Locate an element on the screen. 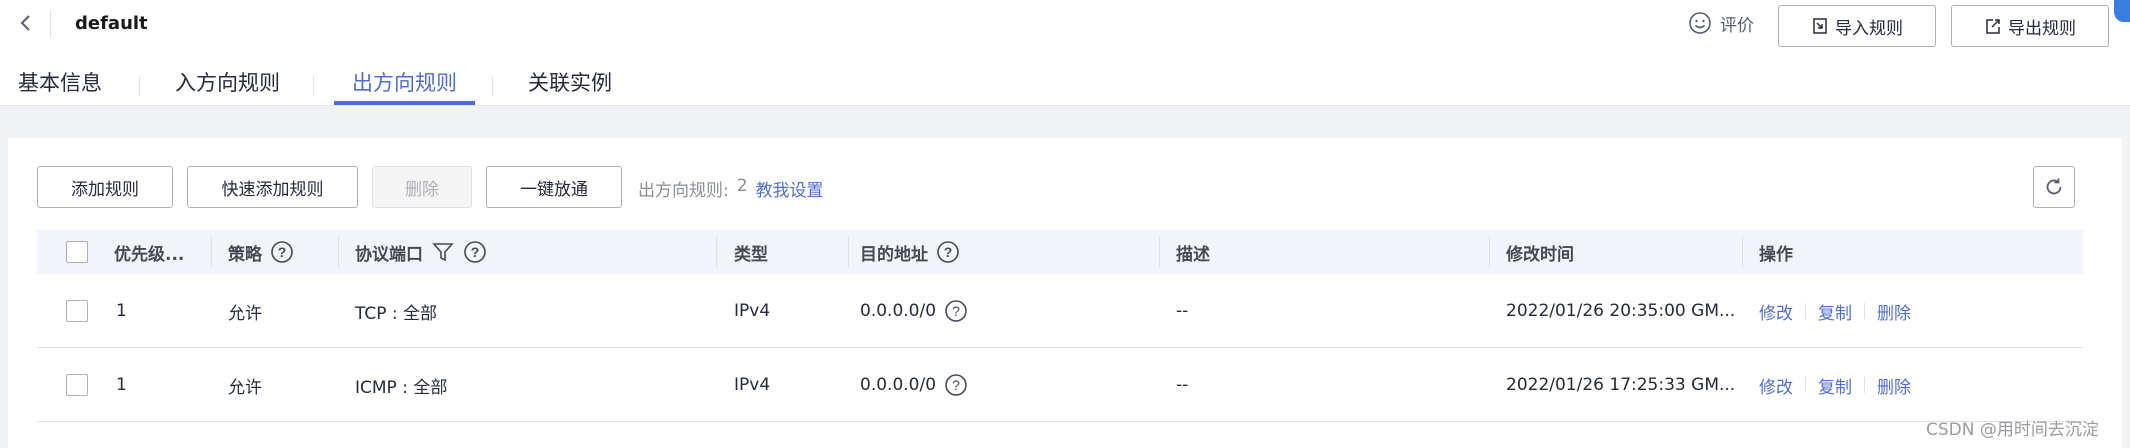 The image size is (2130, 448). tab-outbound-rules: 出方向规则 is located at coordinates (404, 83).